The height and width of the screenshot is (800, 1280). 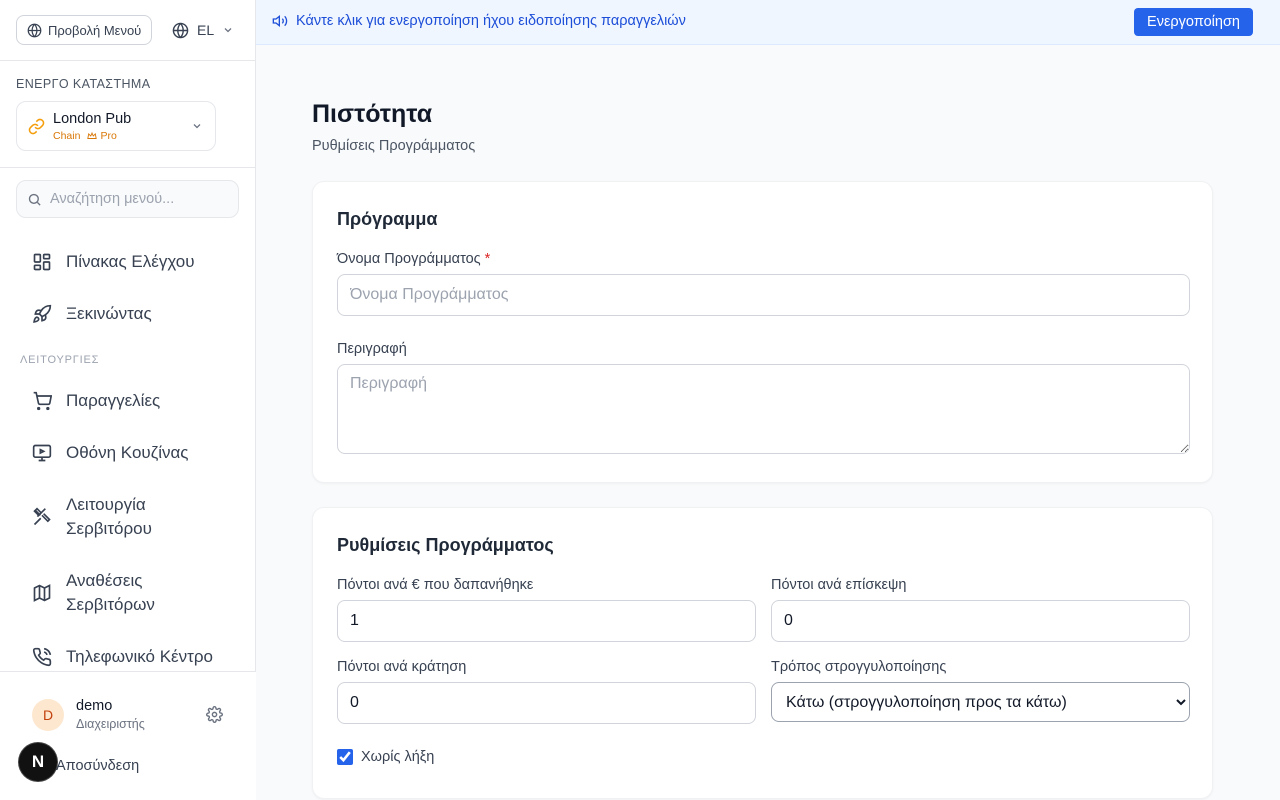 I want to click on sidebar-item-label: Οθόνη Κουζίνας, so click(x=127, y=452).